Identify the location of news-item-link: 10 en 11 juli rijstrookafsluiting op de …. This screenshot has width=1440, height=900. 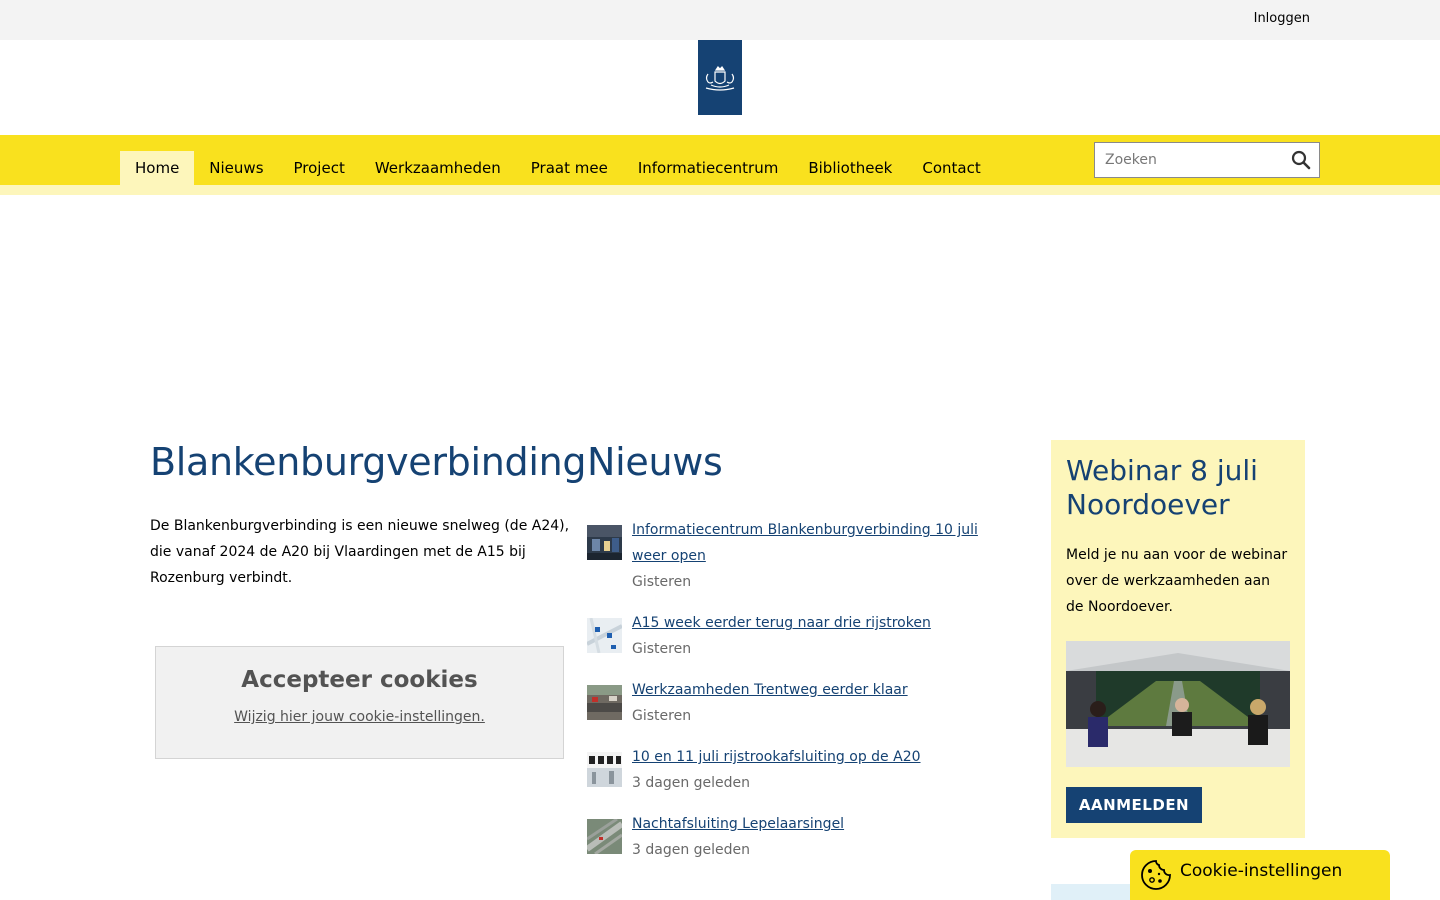
(822, 757).